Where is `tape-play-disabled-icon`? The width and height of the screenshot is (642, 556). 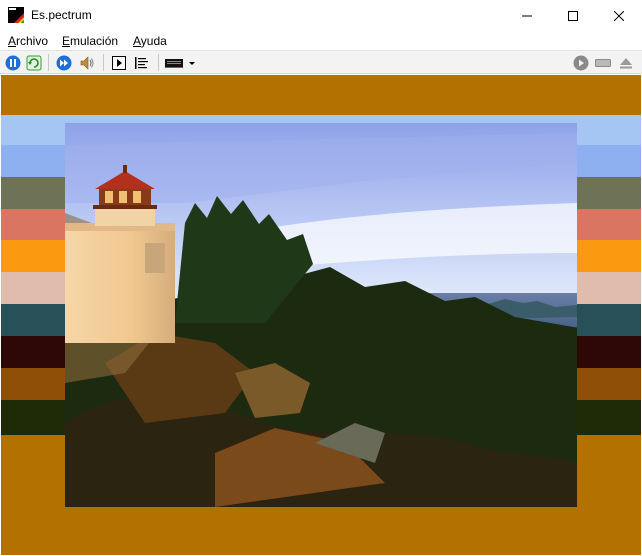
tape-play-disabled-icon is located at coordinates (581, 62).